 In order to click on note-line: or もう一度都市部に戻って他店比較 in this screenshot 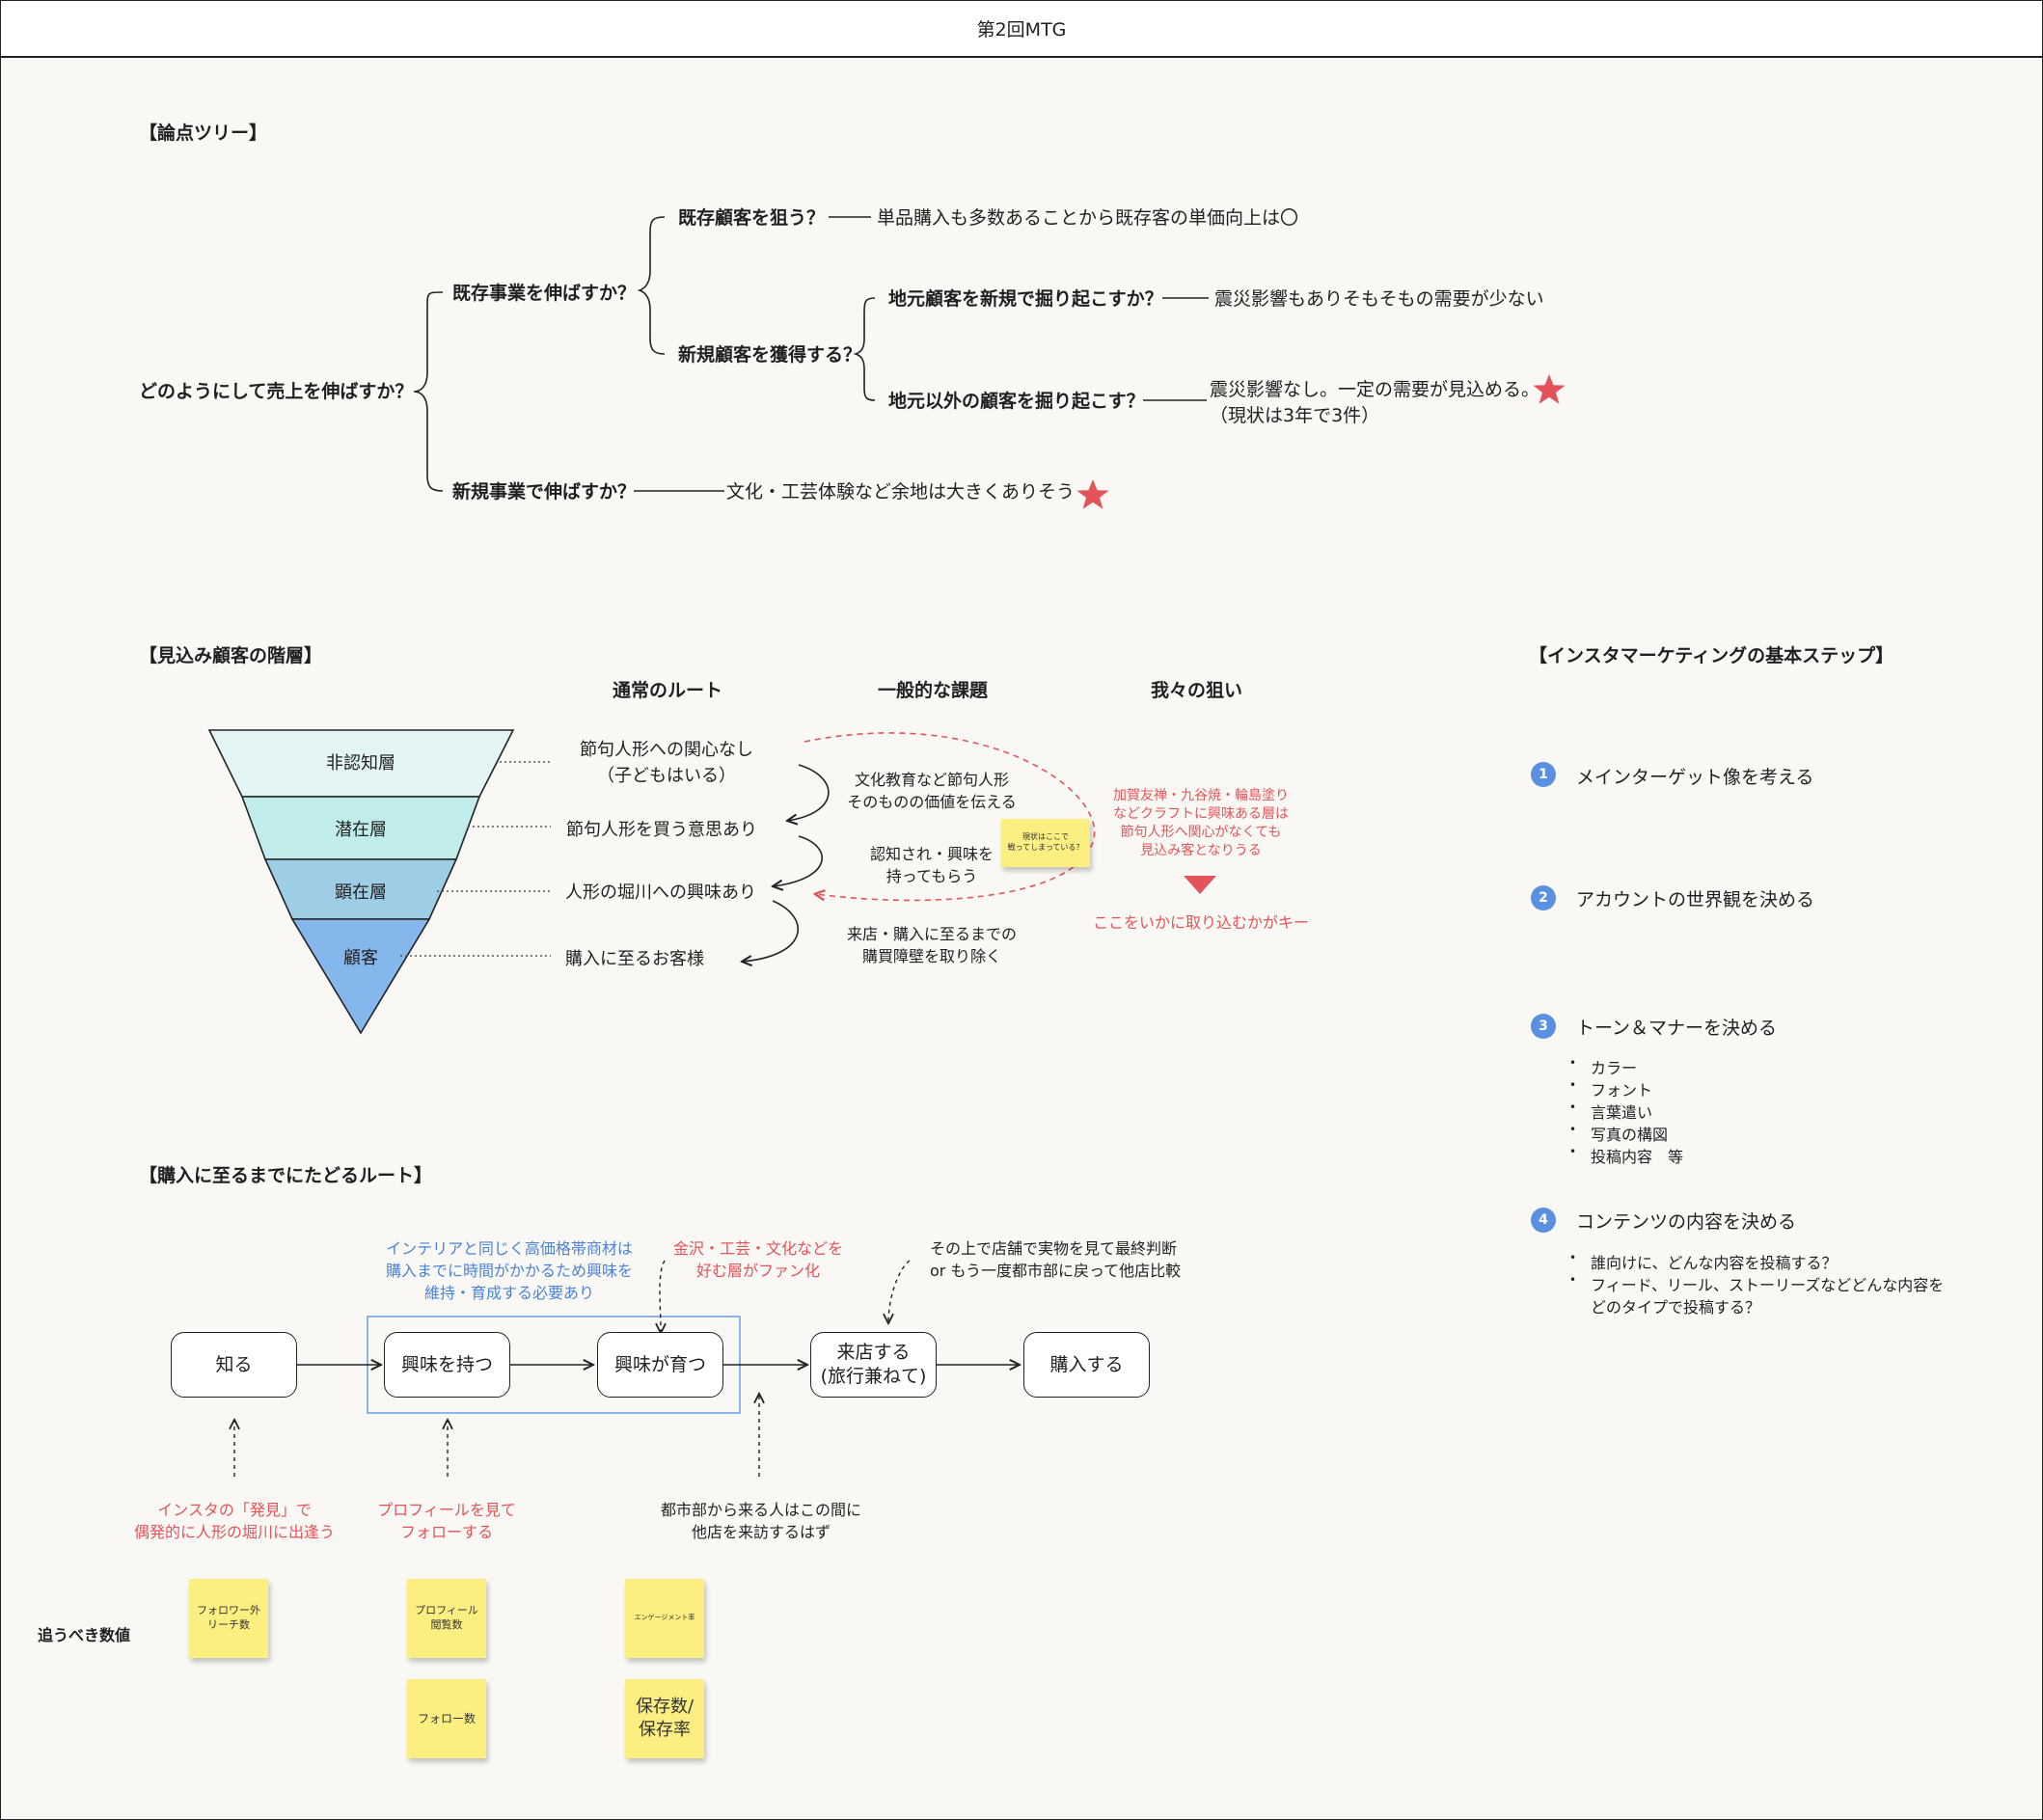, I will do `click(1056, 1271)`.